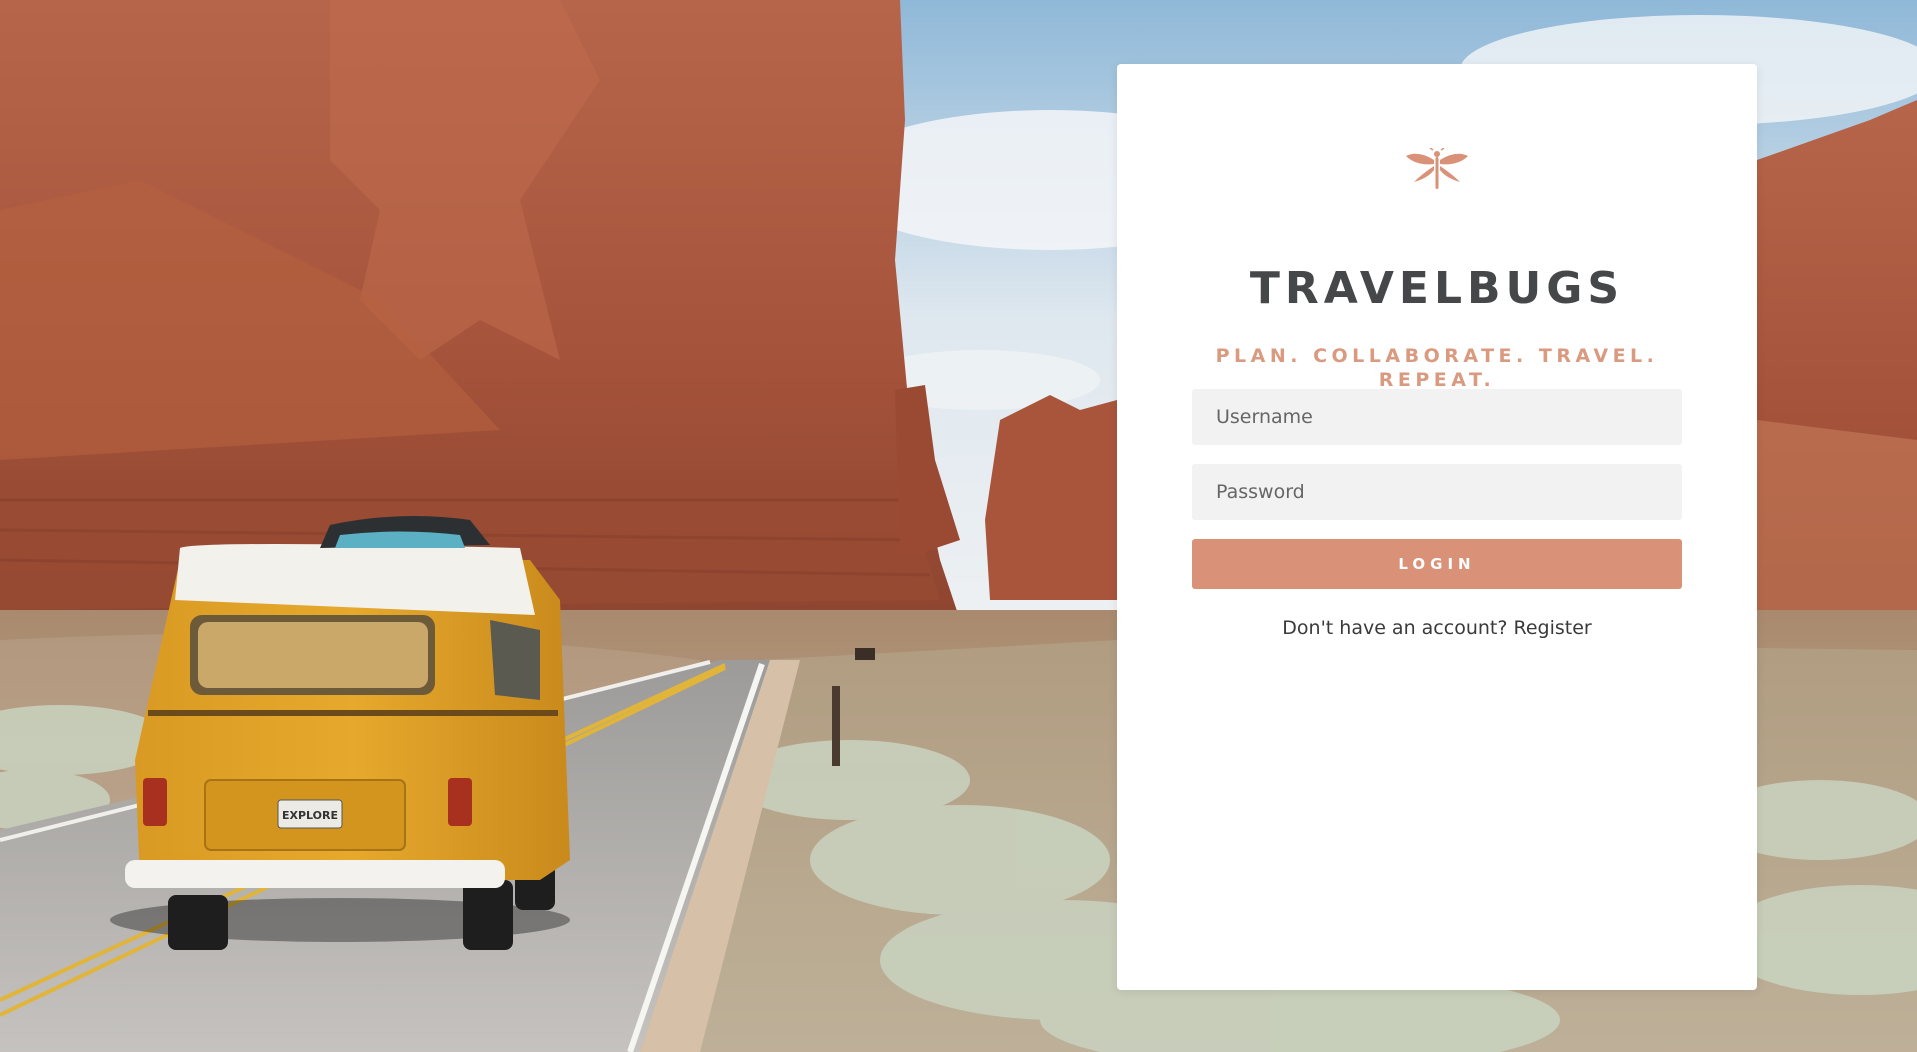 This screenshot has height=1052, width=1917. I want to click on dragonfly-icon, so click(1437, 168).